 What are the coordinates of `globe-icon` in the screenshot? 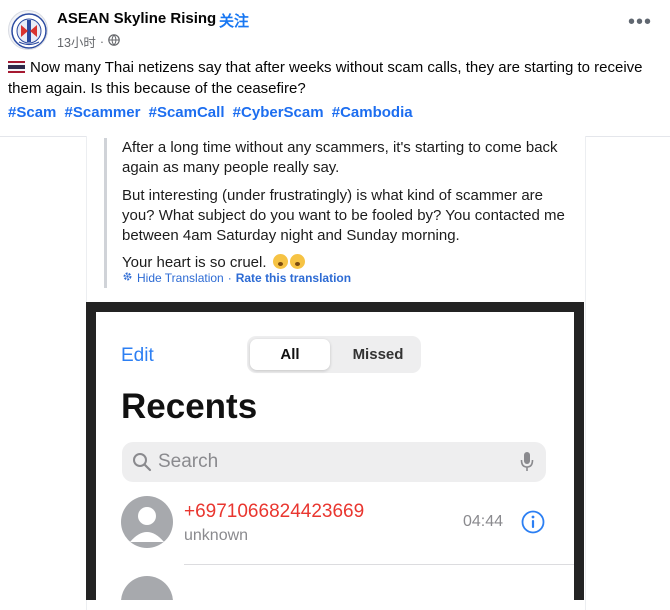 It's located at (114, 41).